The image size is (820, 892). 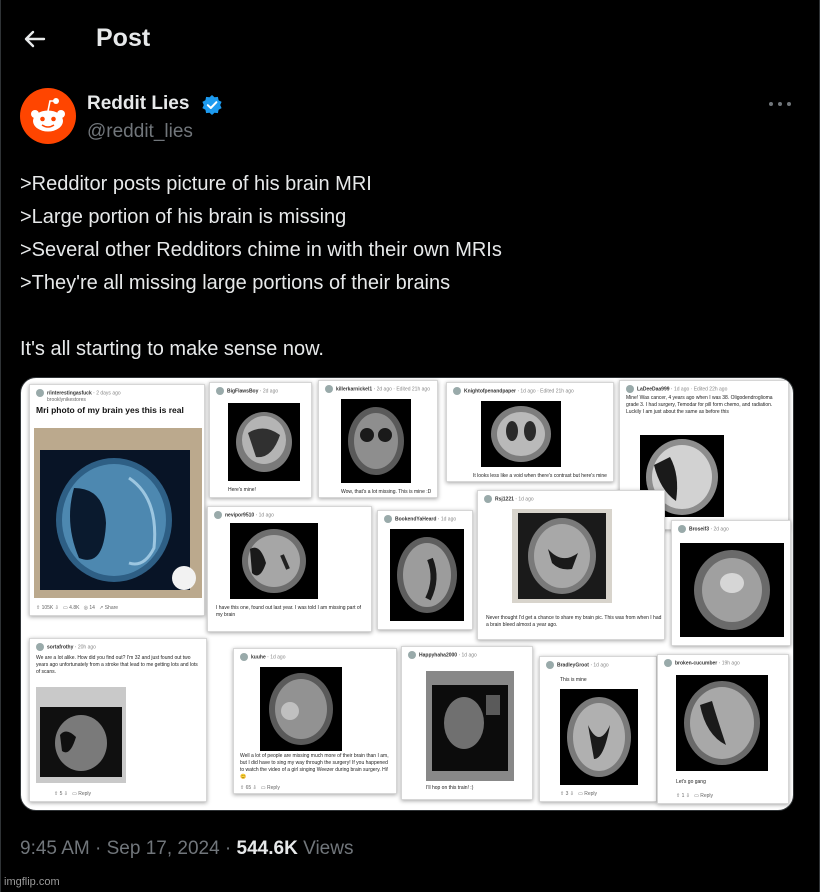 What do you see at coordinates (442, 657) in the screenshot?
I see `card-header: Happyhaha2000 · 1d ago` at bounding box center [442, 657].